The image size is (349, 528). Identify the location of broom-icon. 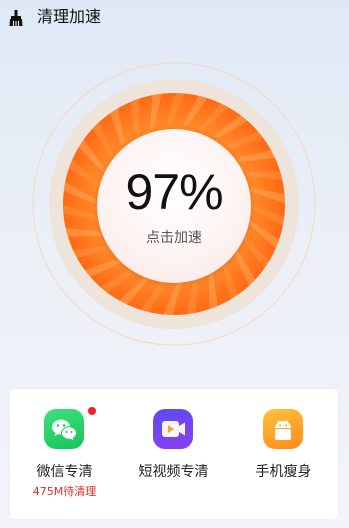
(16, 18).